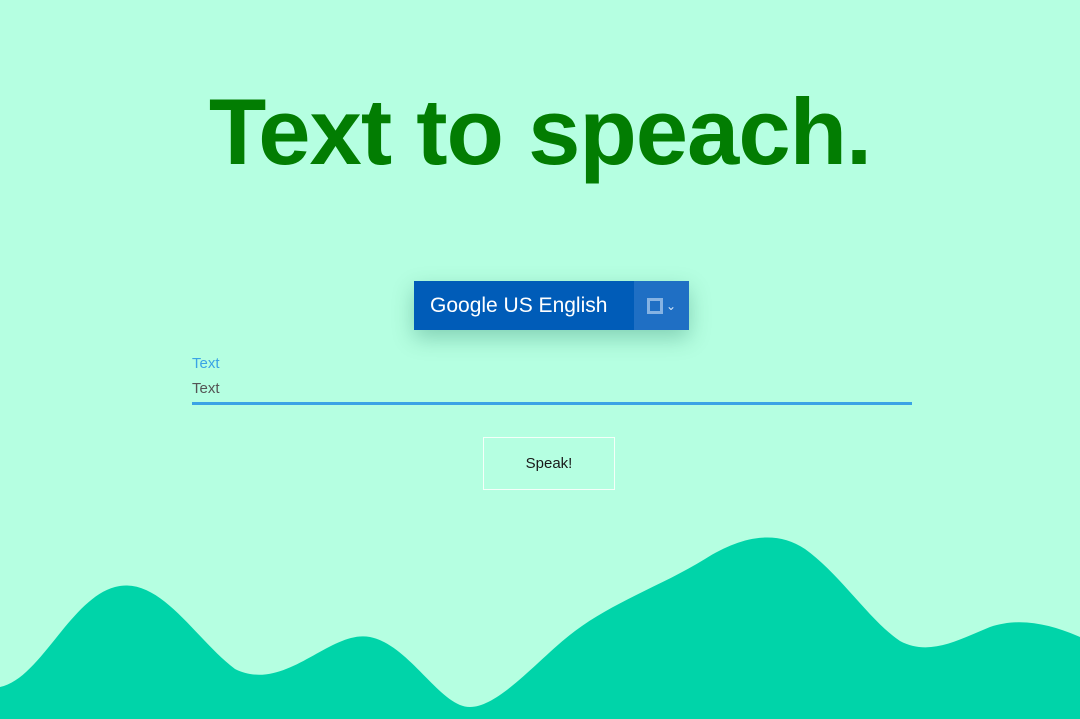  I want to click on chevron-down-icon: ⌄, so click(671, 305).